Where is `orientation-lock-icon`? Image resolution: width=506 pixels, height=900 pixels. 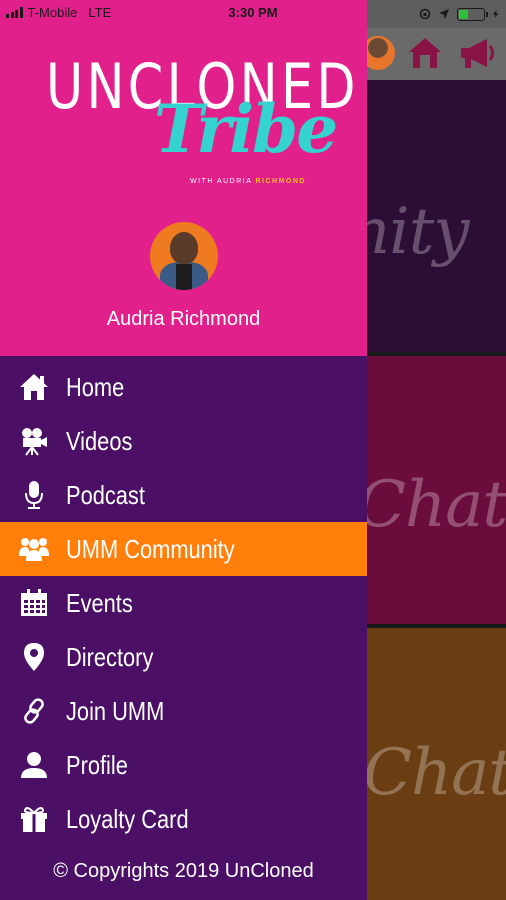 orientation-lock-icon is located at coordinates (425, 14).